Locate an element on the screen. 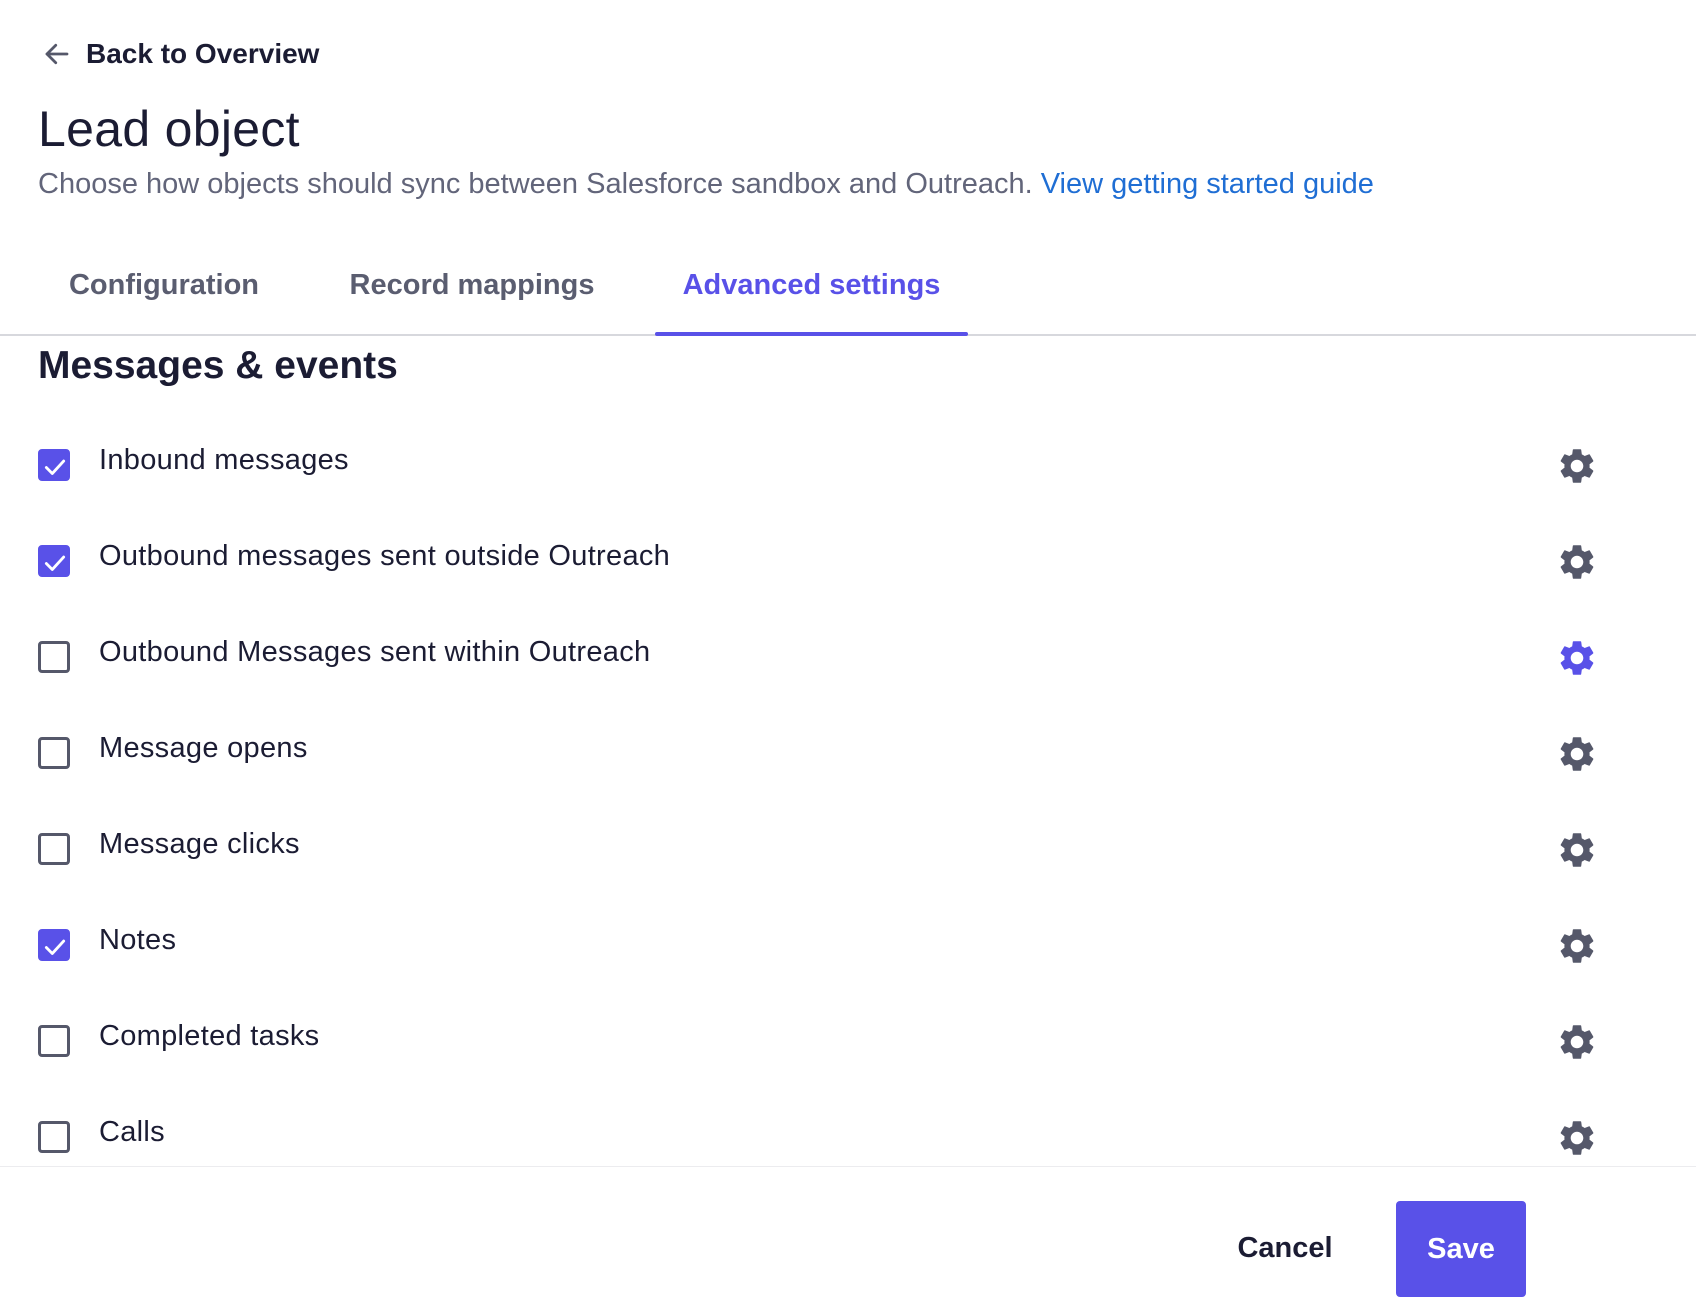  sync-option-label: Calls is located at coordinates (132, 1132).